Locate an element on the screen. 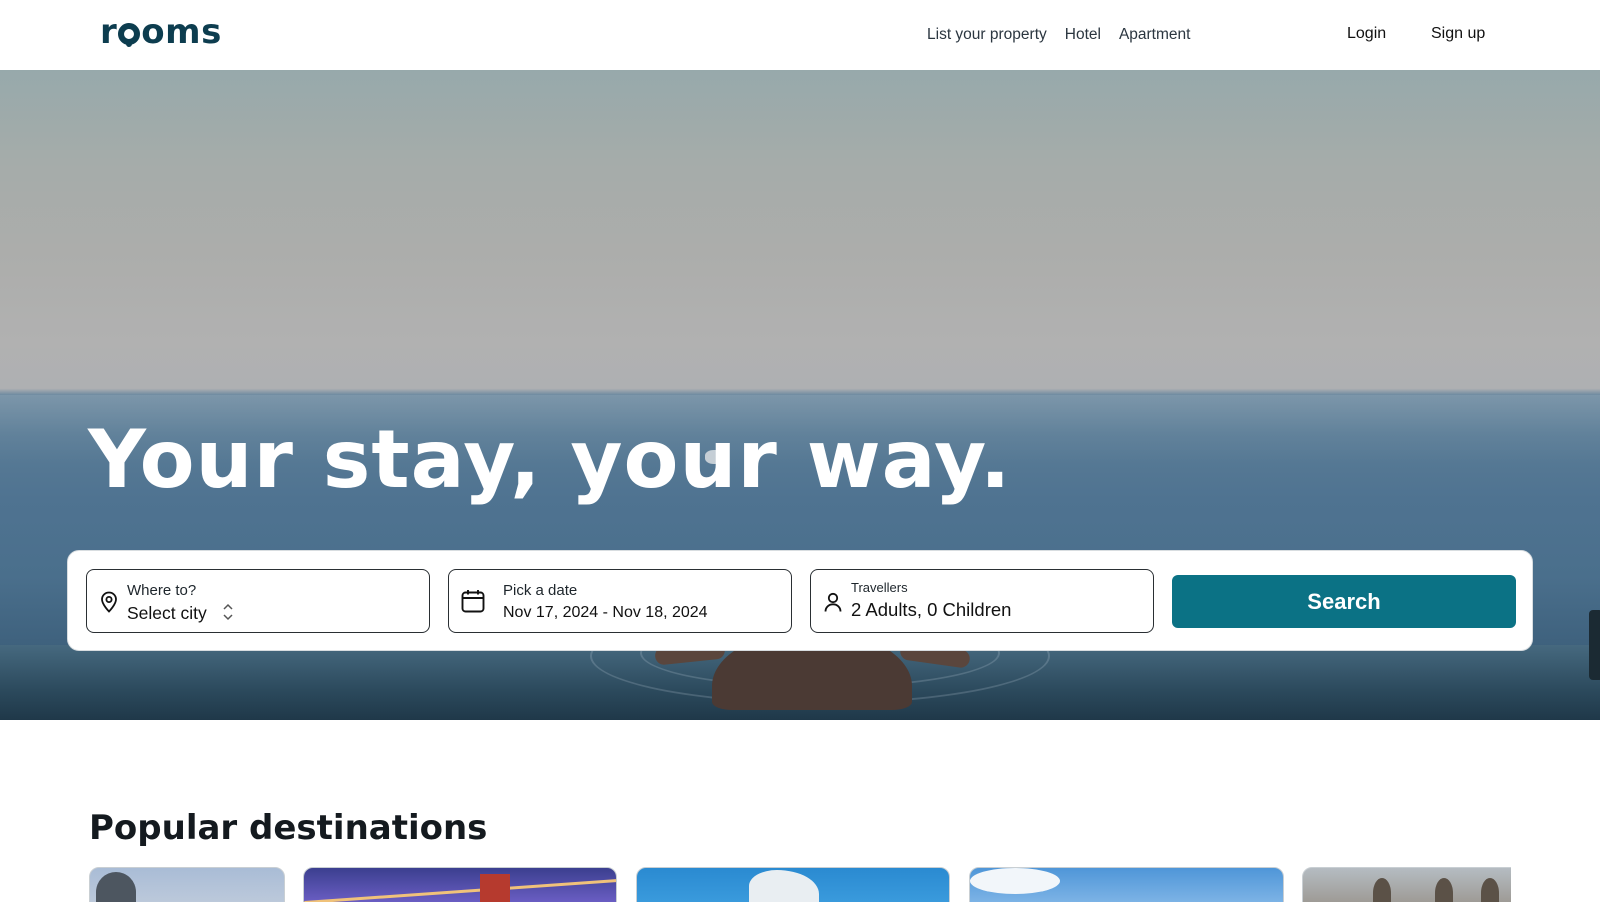 Image resolution: width=1600 pixels, height=902 pixels. rooms-logo: r oms is located at coordinates (161, 32).